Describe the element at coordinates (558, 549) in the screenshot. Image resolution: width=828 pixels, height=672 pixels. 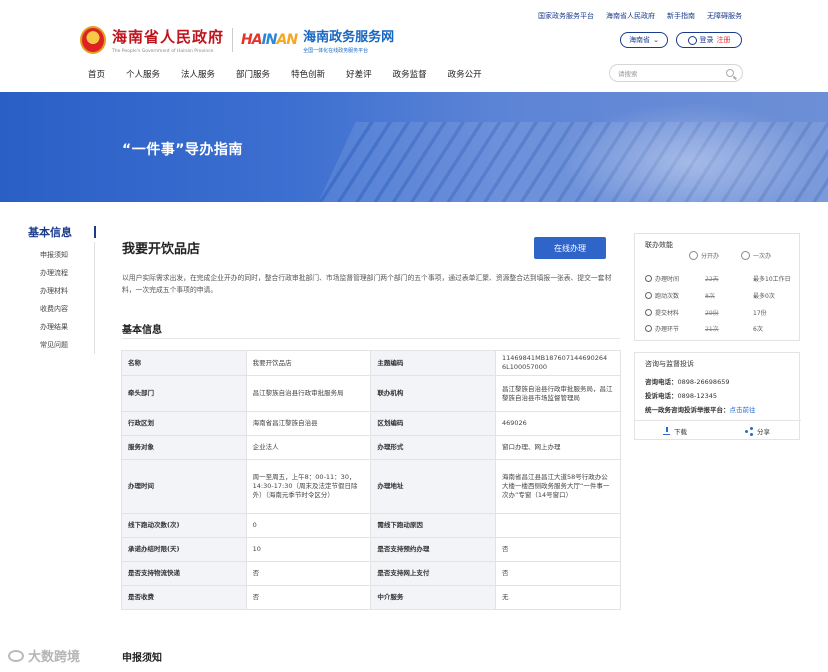
I see `table-cell-value: 否` at that location.